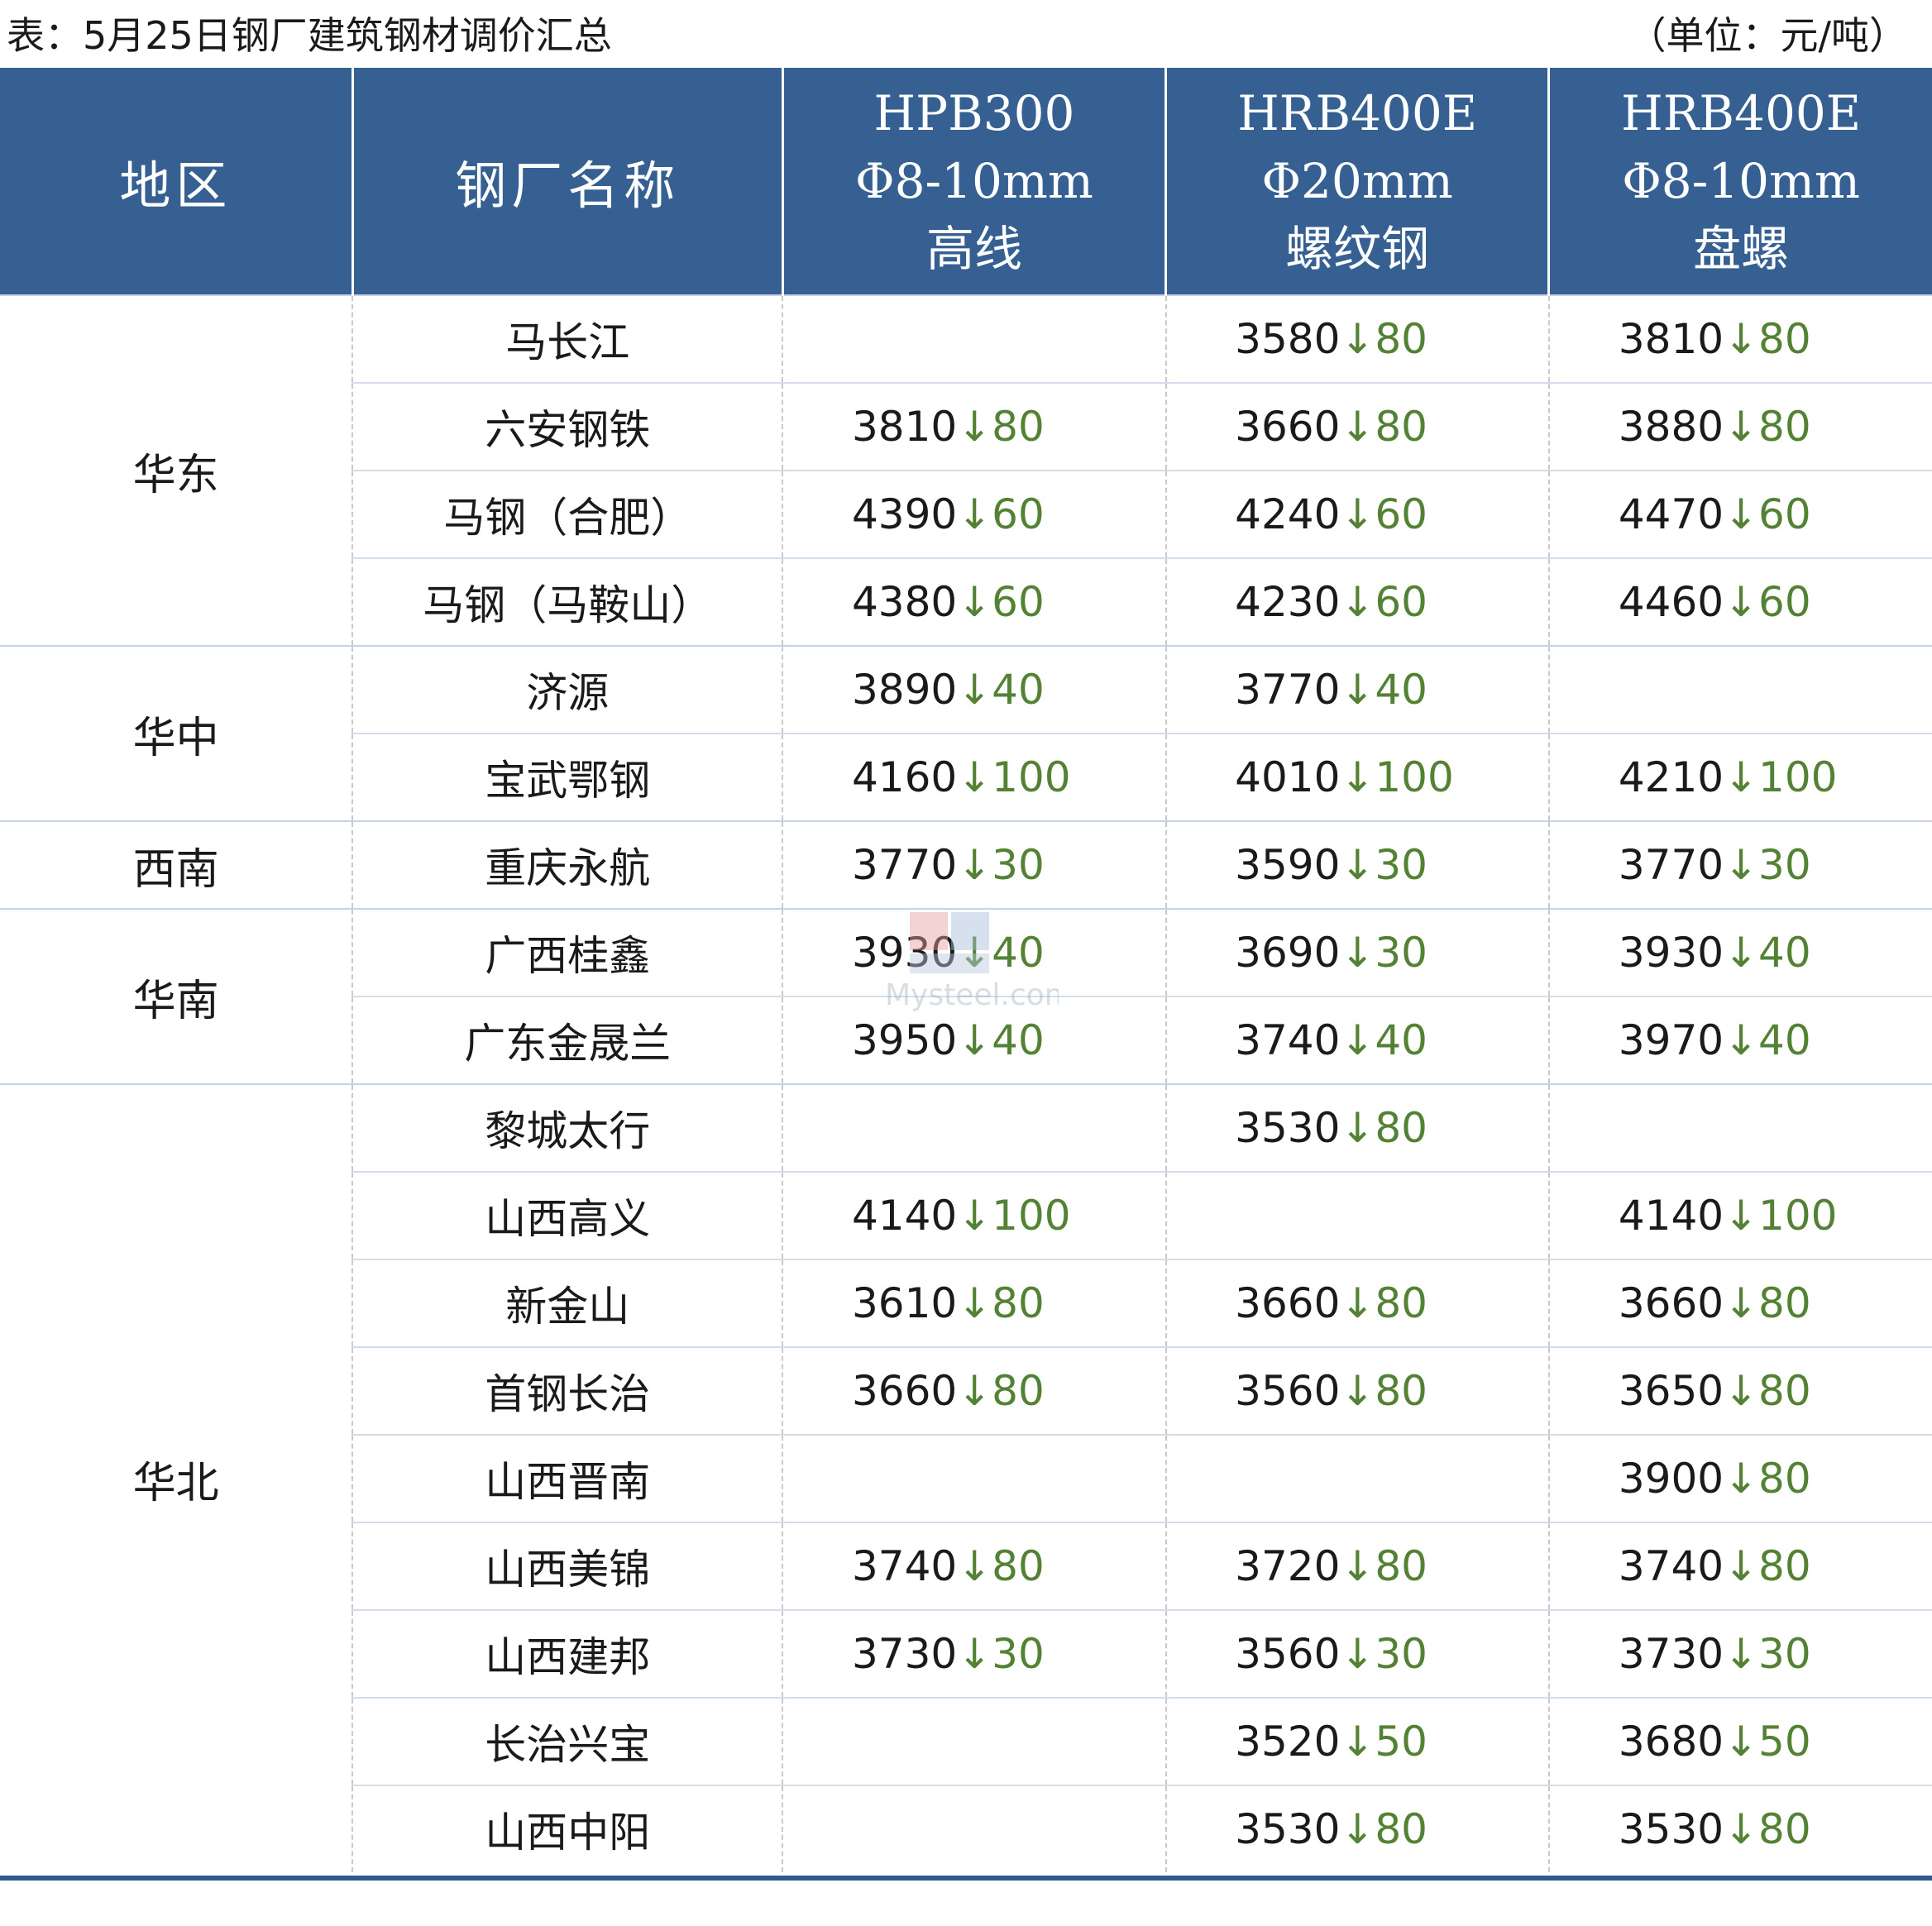 This screenshot has width=1932, height=1926. I want to click on price-entry: 4380↓60, so click(974, 602).